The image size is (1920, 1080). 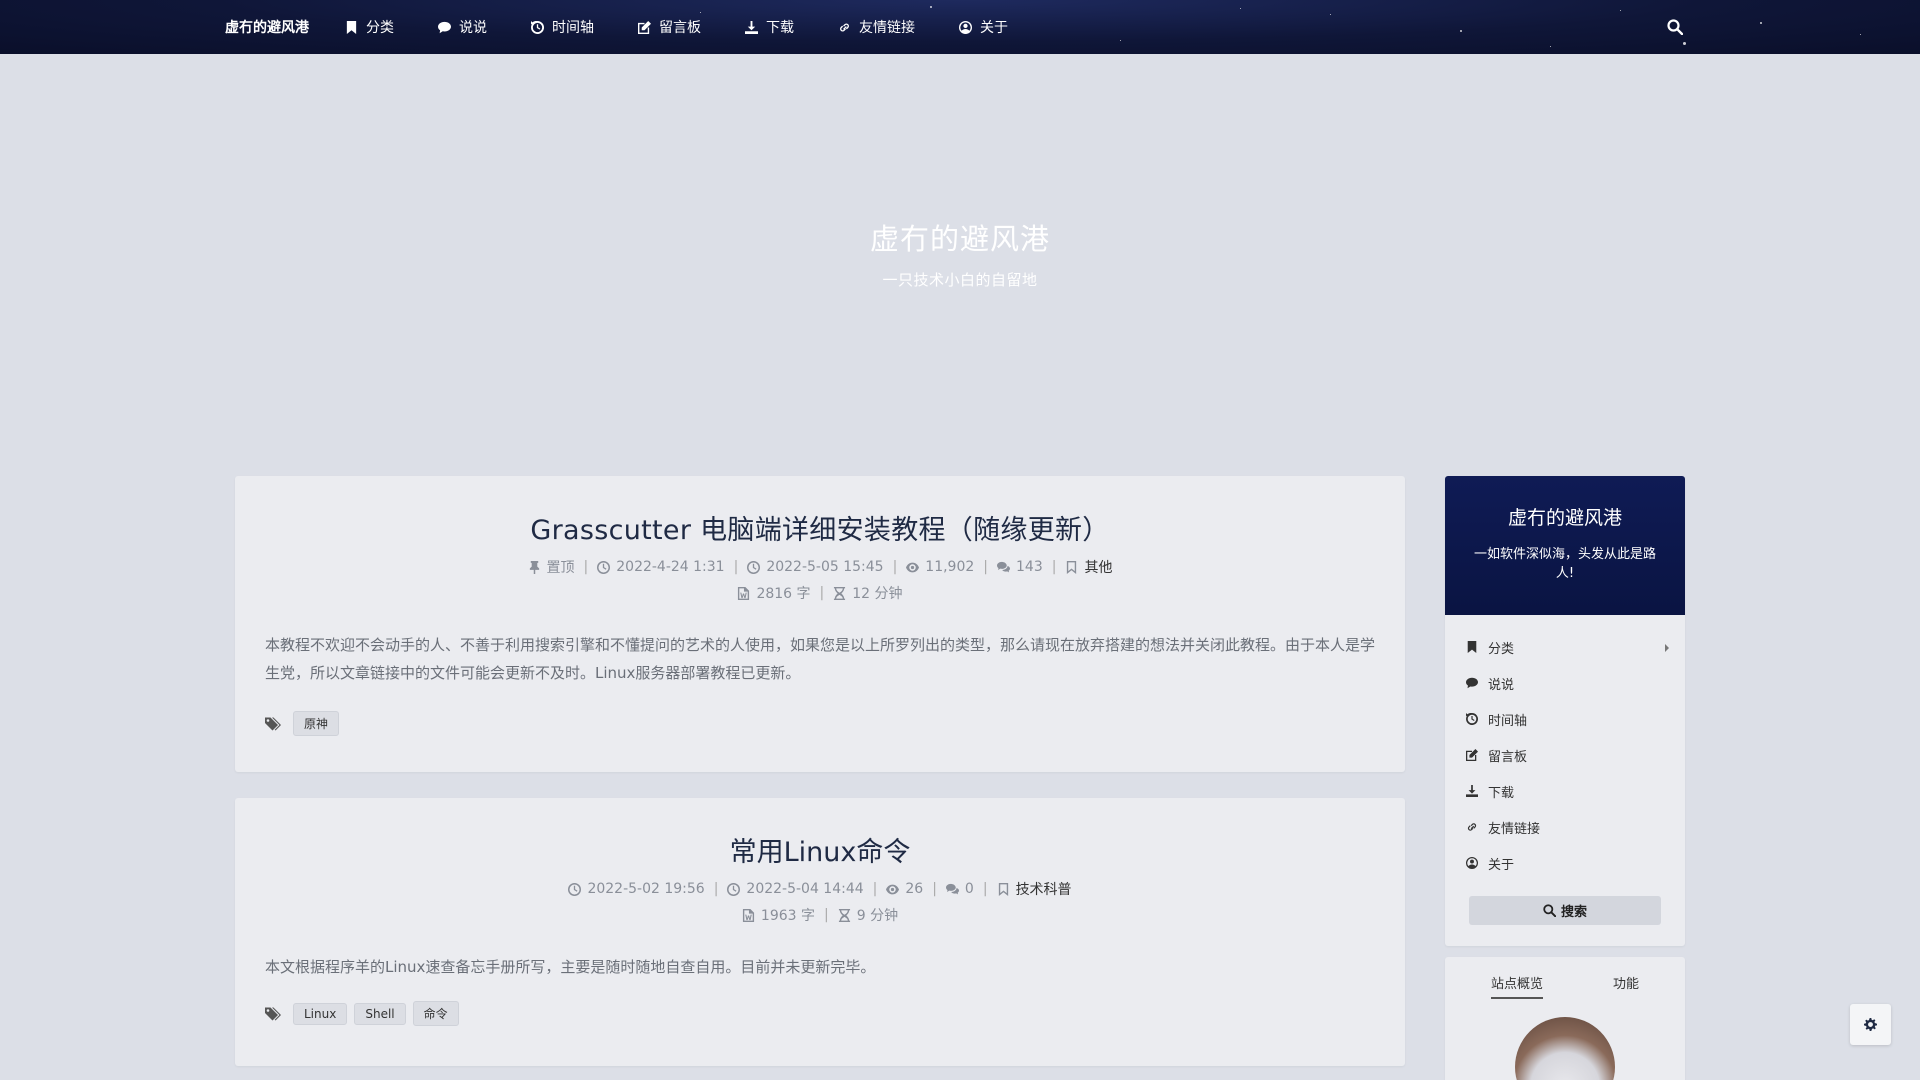 I want to click on nav-item-links: 友情链接, so click(x=876, y=27).